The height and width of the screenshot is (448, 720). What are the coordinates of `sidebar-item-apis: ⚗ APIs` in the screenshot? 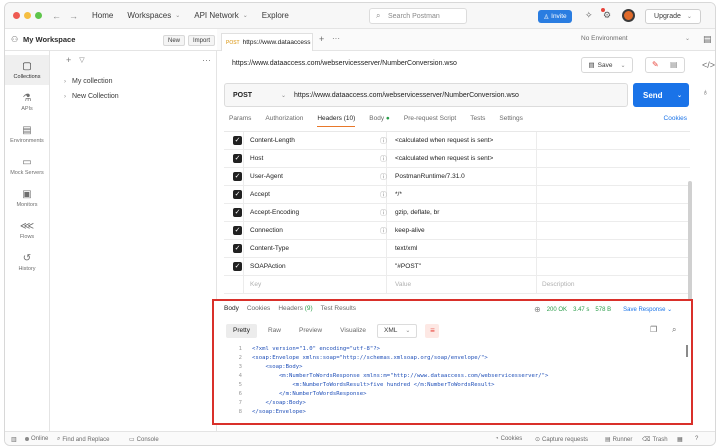 It's located at (27, 102).